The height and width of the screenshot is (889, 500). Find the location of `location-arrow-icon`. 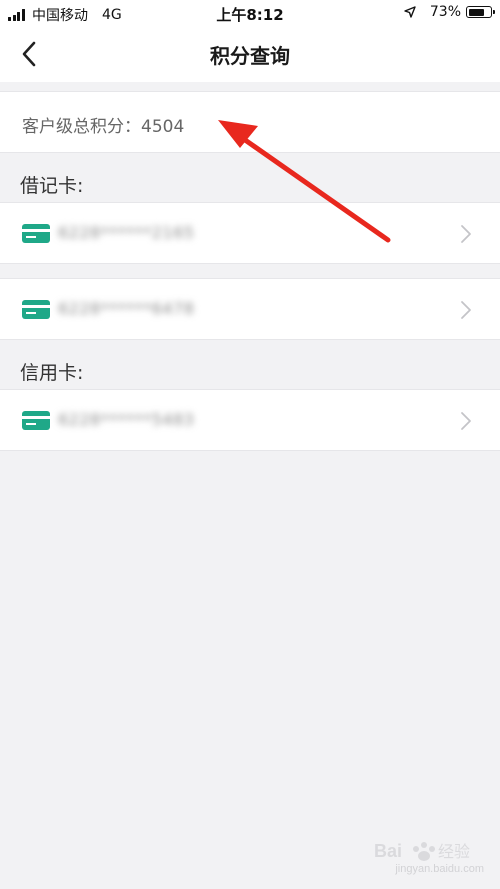

location-arrow-icon is located at coordinates (410, 12).